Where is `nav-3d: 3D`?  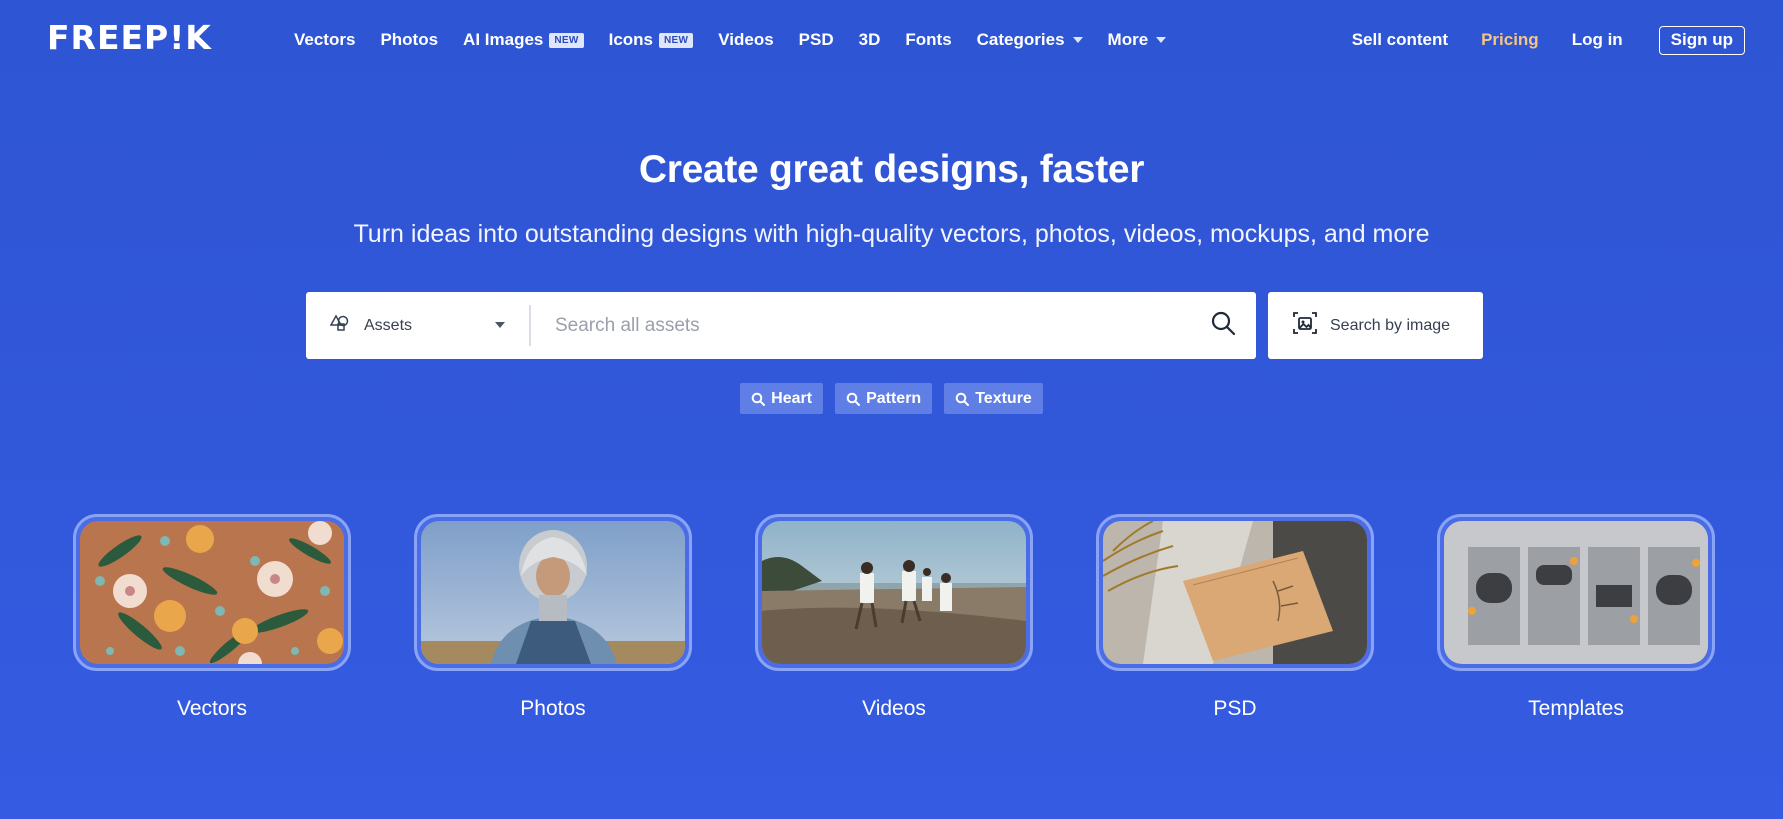 nav-3d: 3D is located at coordinates (870, 40).